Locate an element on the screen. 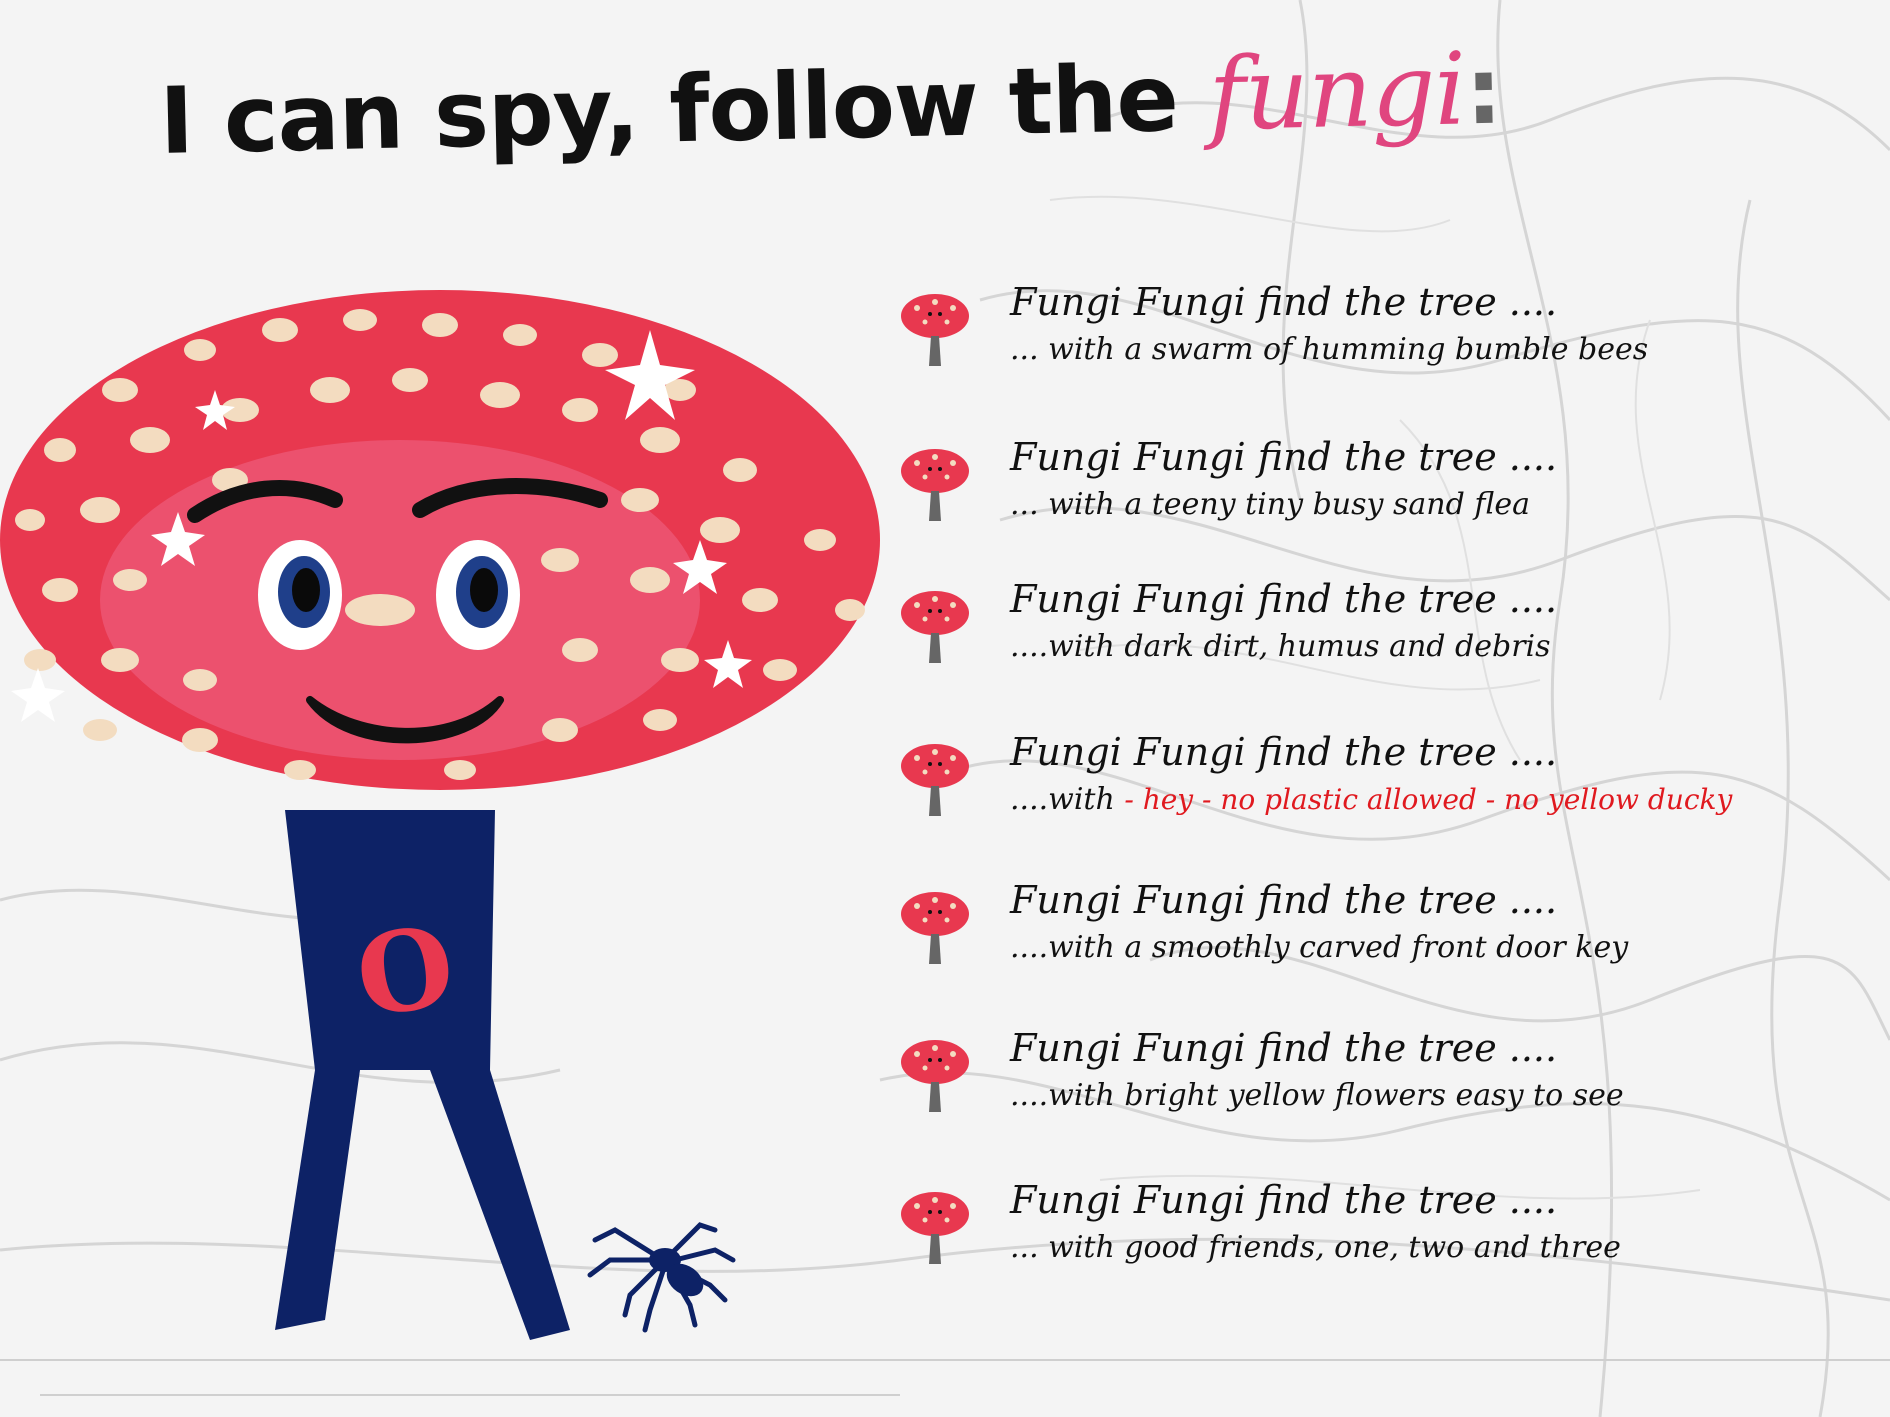  character-shirt is located at coordinates (422, 1075).